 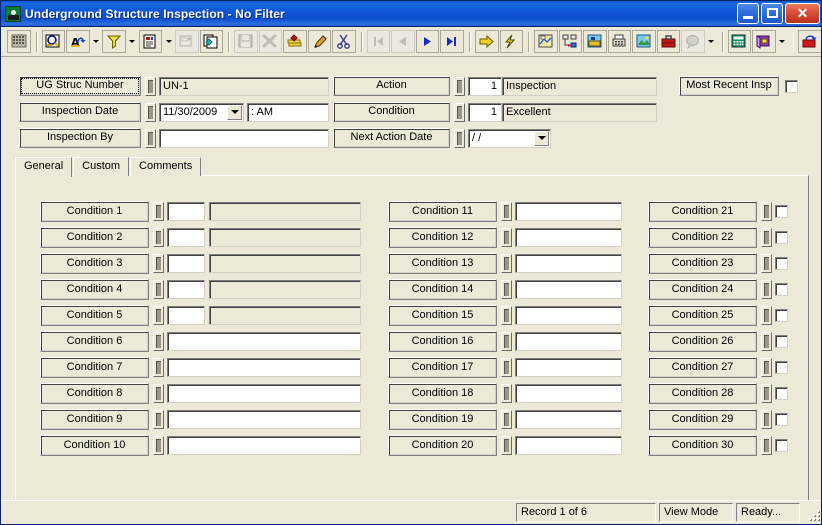 I want to click on condition-8-label-button: Condition 8, so click(x=94, y=393).